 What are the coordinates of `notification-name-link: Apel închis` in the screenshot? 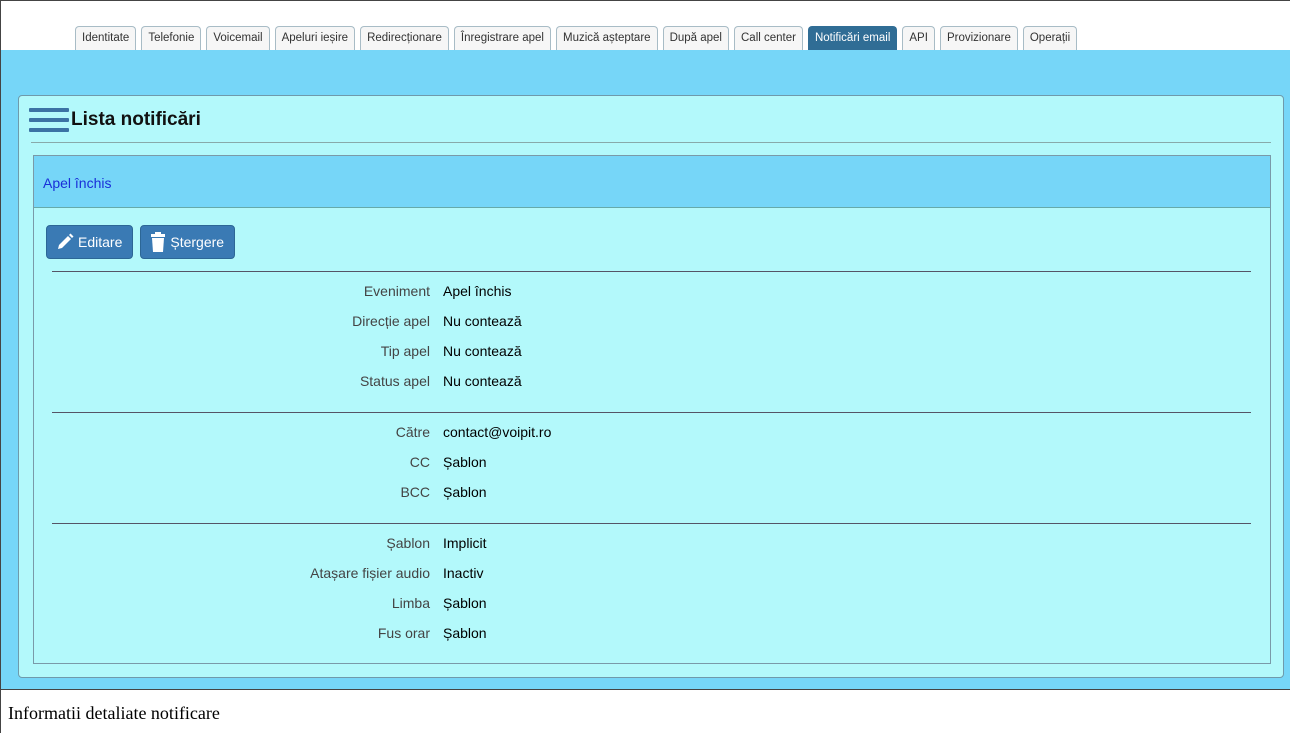 It's located at (652, 182).